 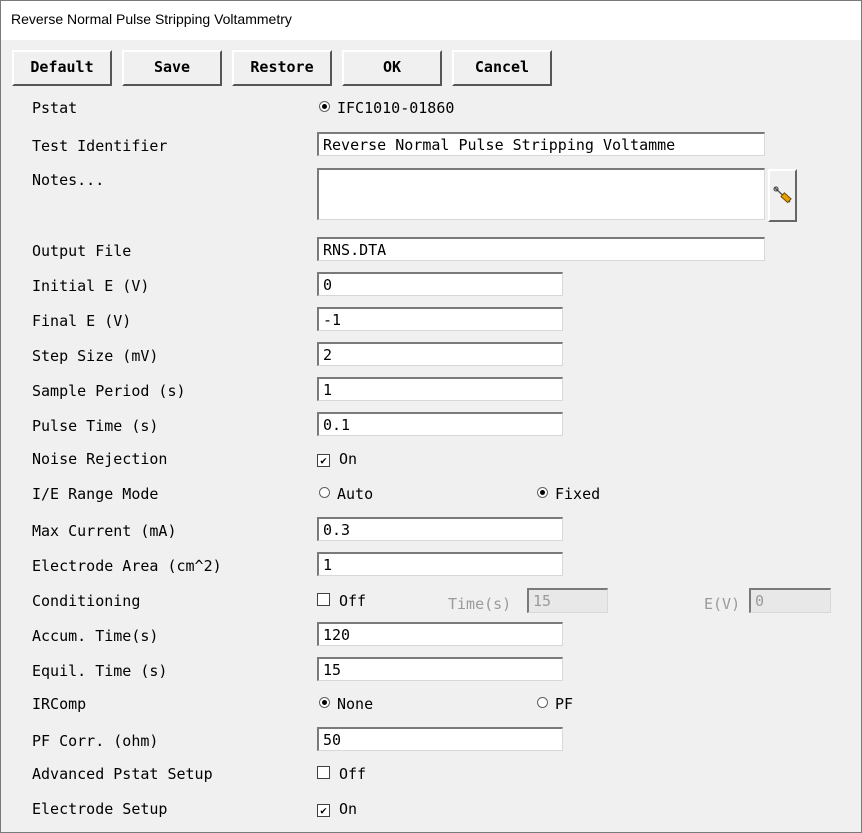 What do you see at coordinates (440, 424) in the screenshot?
I see `pulse-time-input: 0.1` at bounding box center [440, 424].